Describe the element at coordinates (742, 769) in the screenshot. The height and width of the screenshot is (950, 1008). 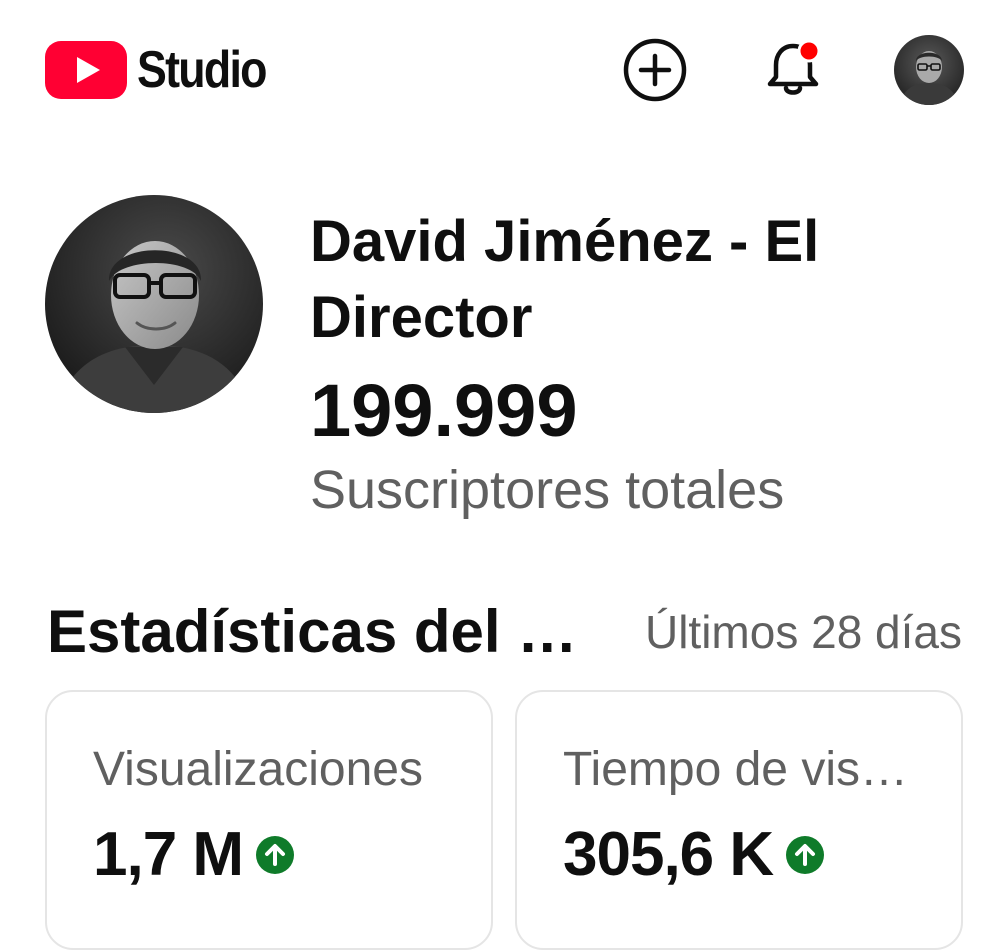
I see `stat-card-label: Tiempo de visualización (horas)` at that location.